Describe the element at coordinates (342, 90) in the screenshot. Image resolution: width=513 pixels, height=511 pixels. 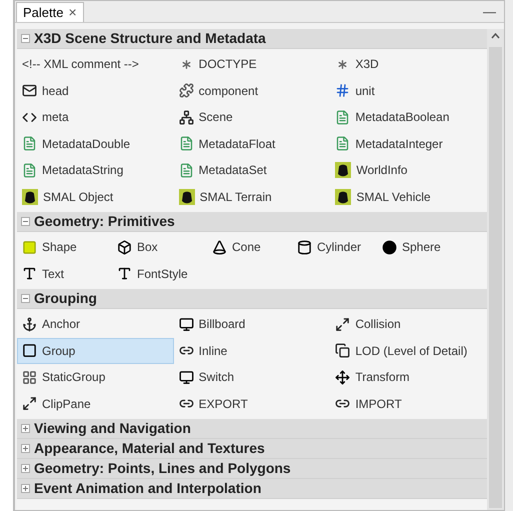
I see `hash-icon` at that location.